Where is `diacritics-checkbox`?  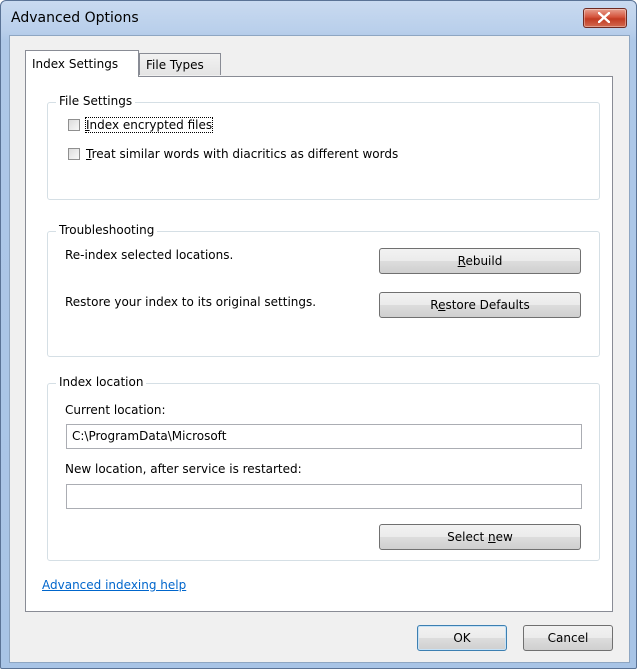 diacritics-checkbox is located at coordinates (74, 154).